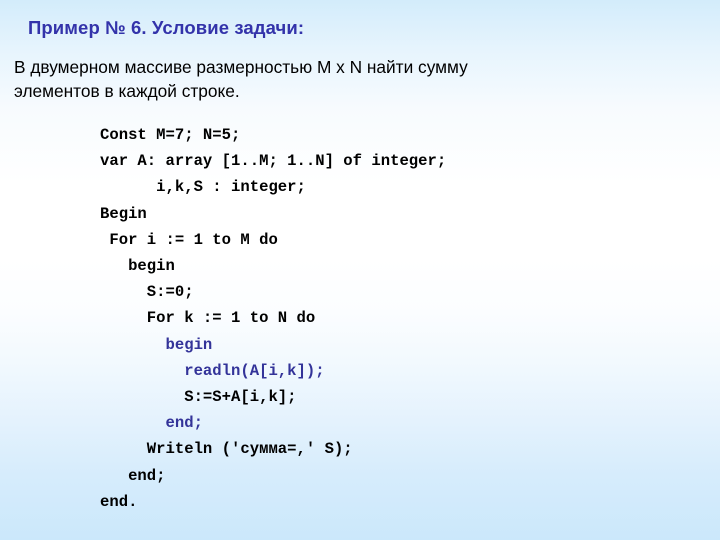 This screenshot has height=540, width=720. Describe the element at coordinates (127, 90) in the screenshot. I see `problem-statement-line: элементов в каждой строке.` at that location.